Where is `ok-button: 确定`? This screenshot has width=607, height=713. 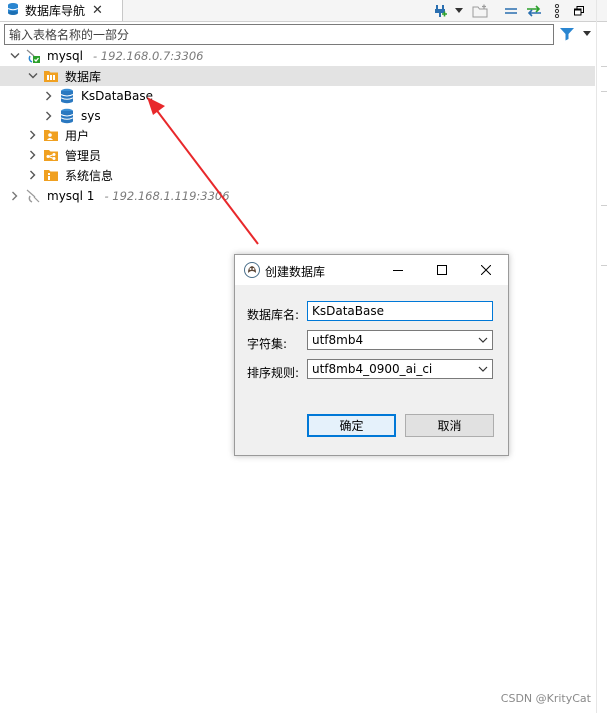
ok-button: 确定 is located at coordinates (351, 425).